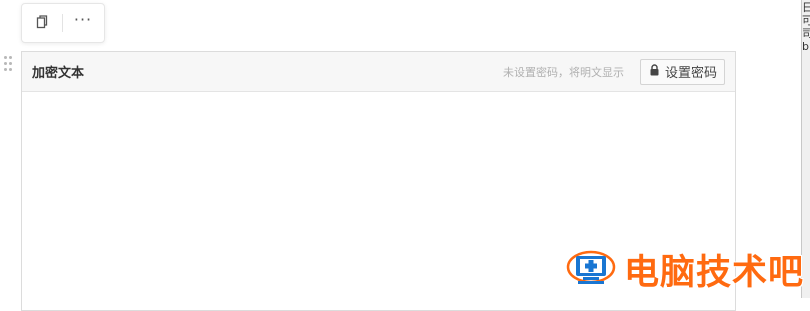  What do you see at coordinates (805, 46) in the screenshot?
I see `side-glyph: b` at bounding box center [805, 46].